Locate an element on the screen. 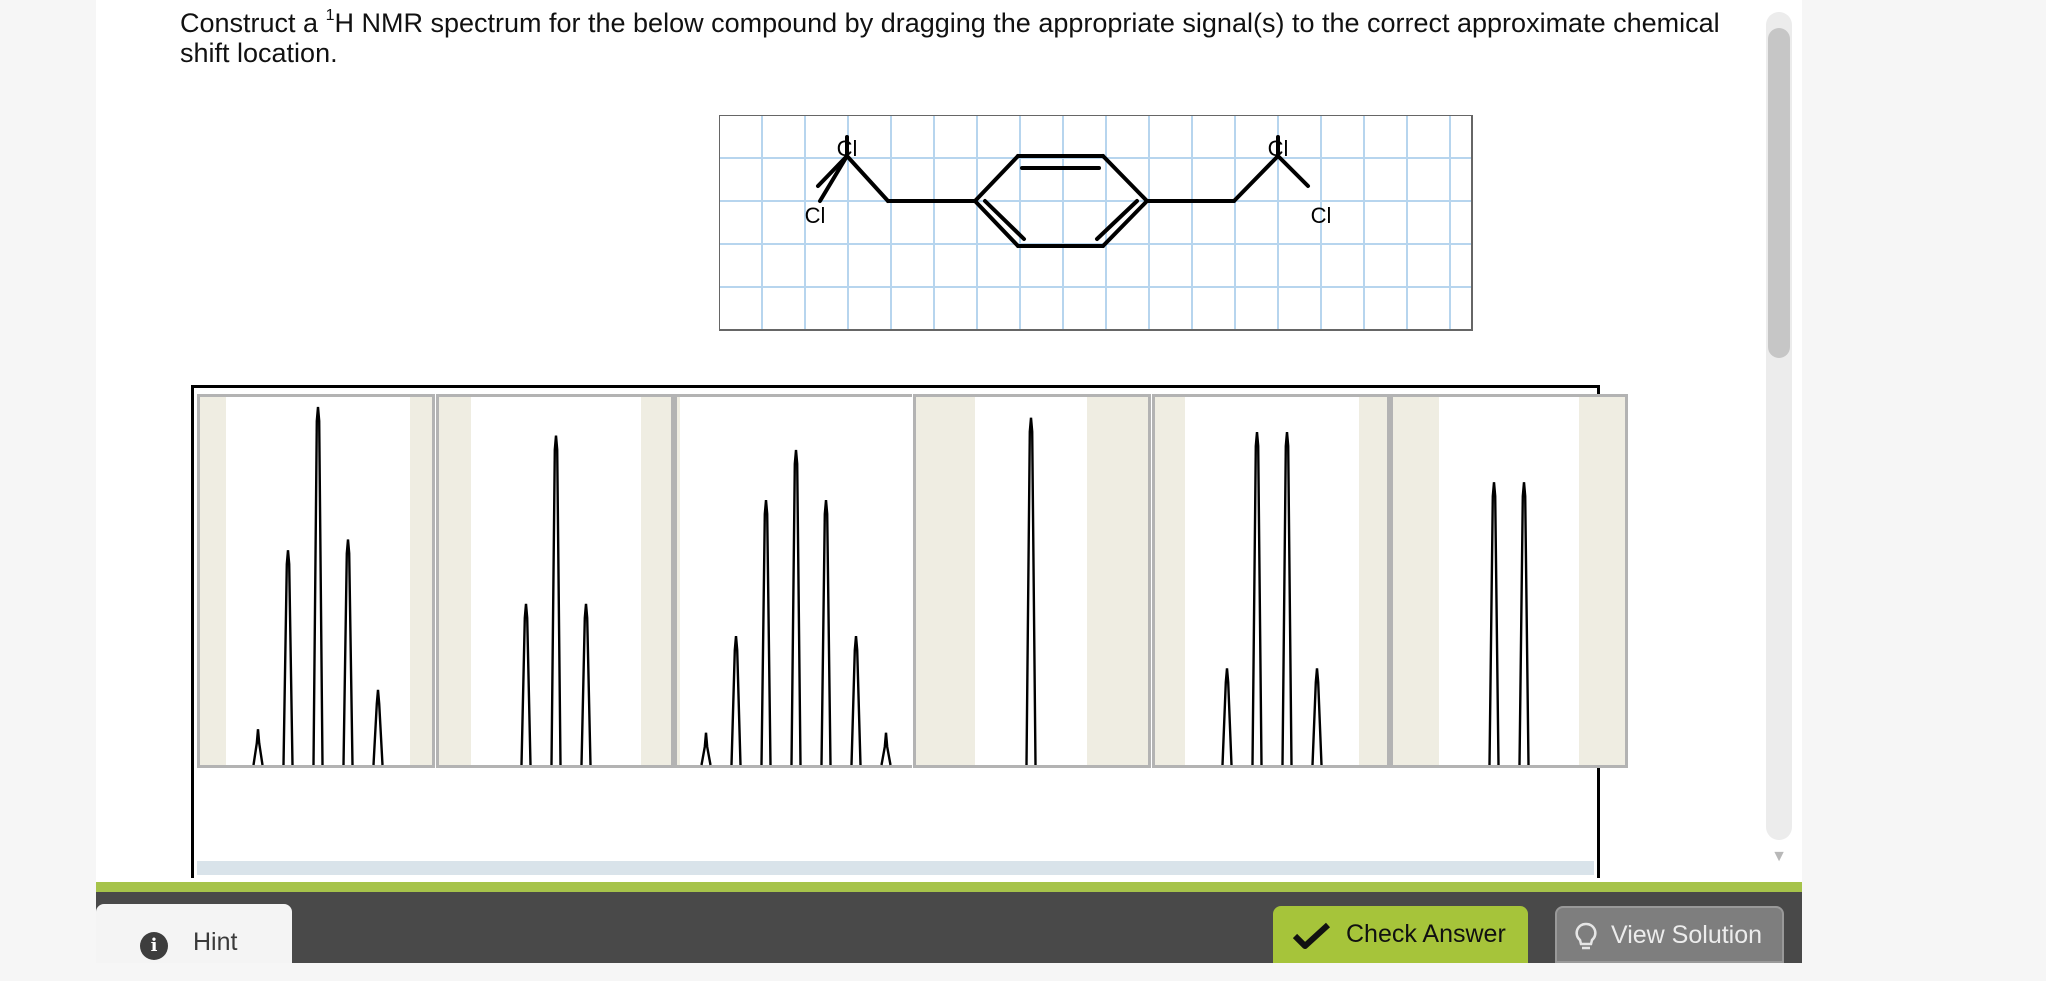 The image size is (2046, 981). scroll-down-arrow-icon: ▼ is located at coordinates (1779, 857).